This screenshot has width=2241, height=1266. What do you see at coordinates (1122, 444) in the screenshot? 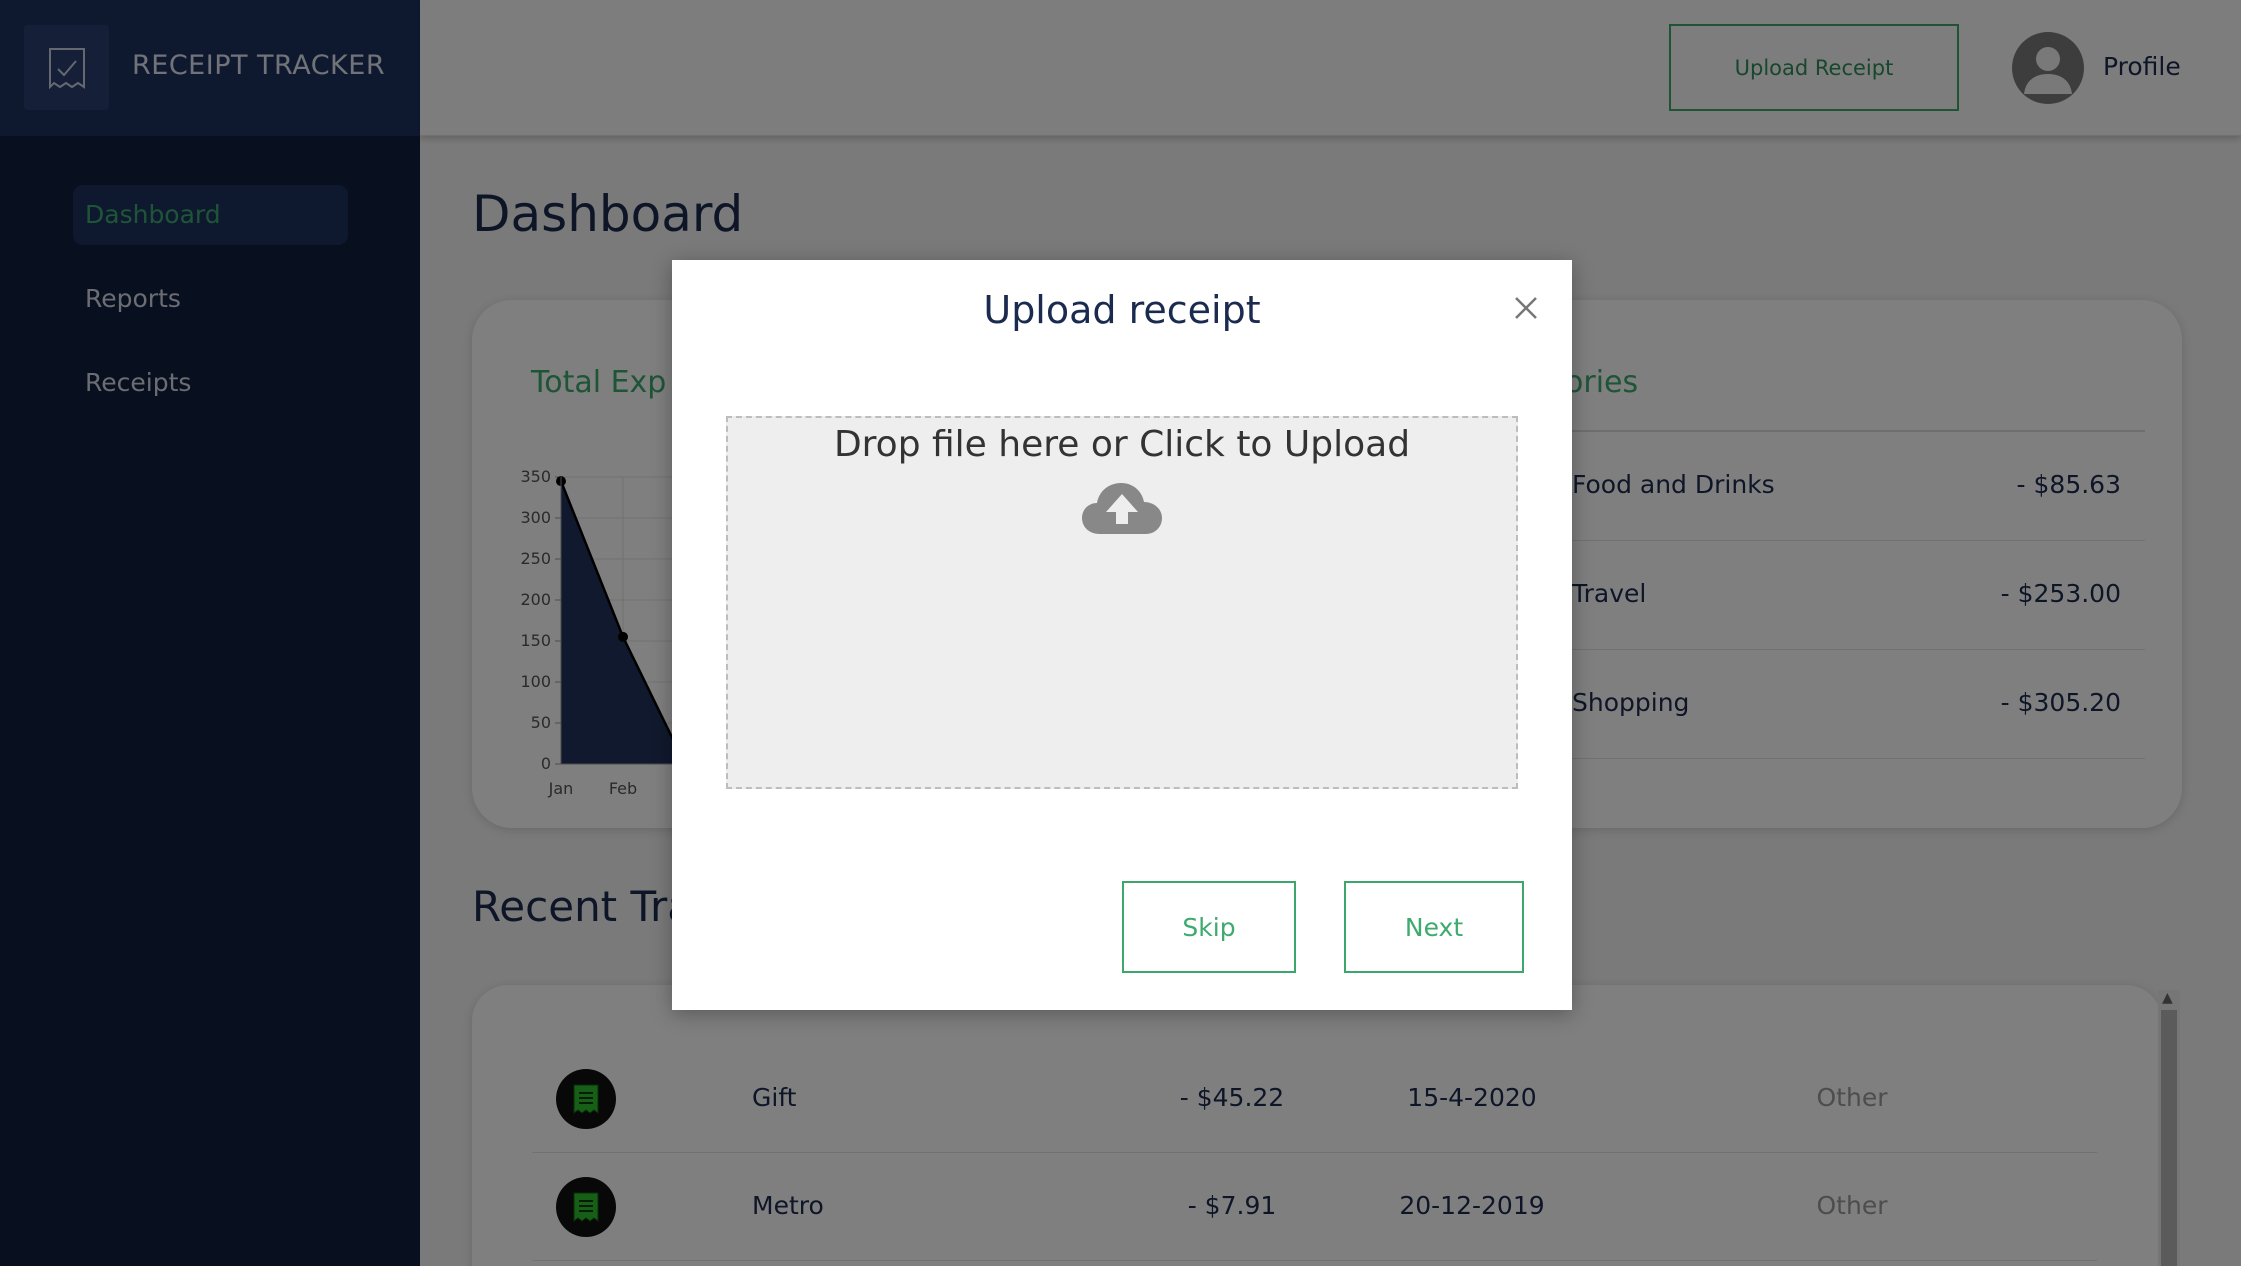
I see `dropzone-text: Drop file here or Click to Upload` at bounding box center [1122, 444].